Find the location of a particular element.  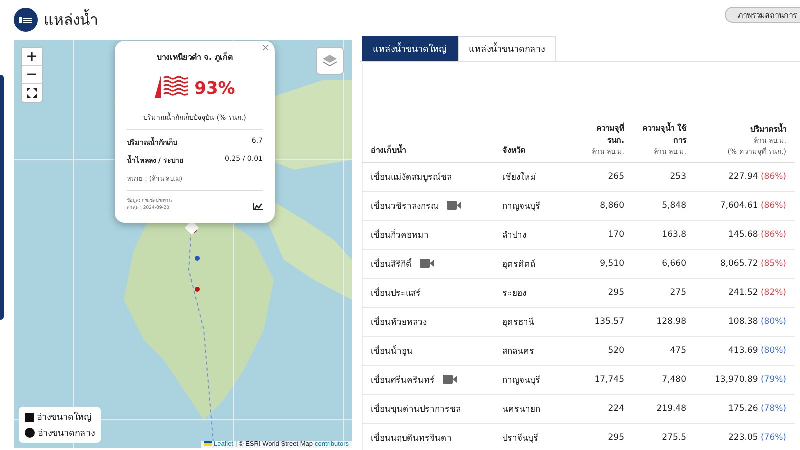

table-cell: 8,860 is located at coordinates (601, 206).